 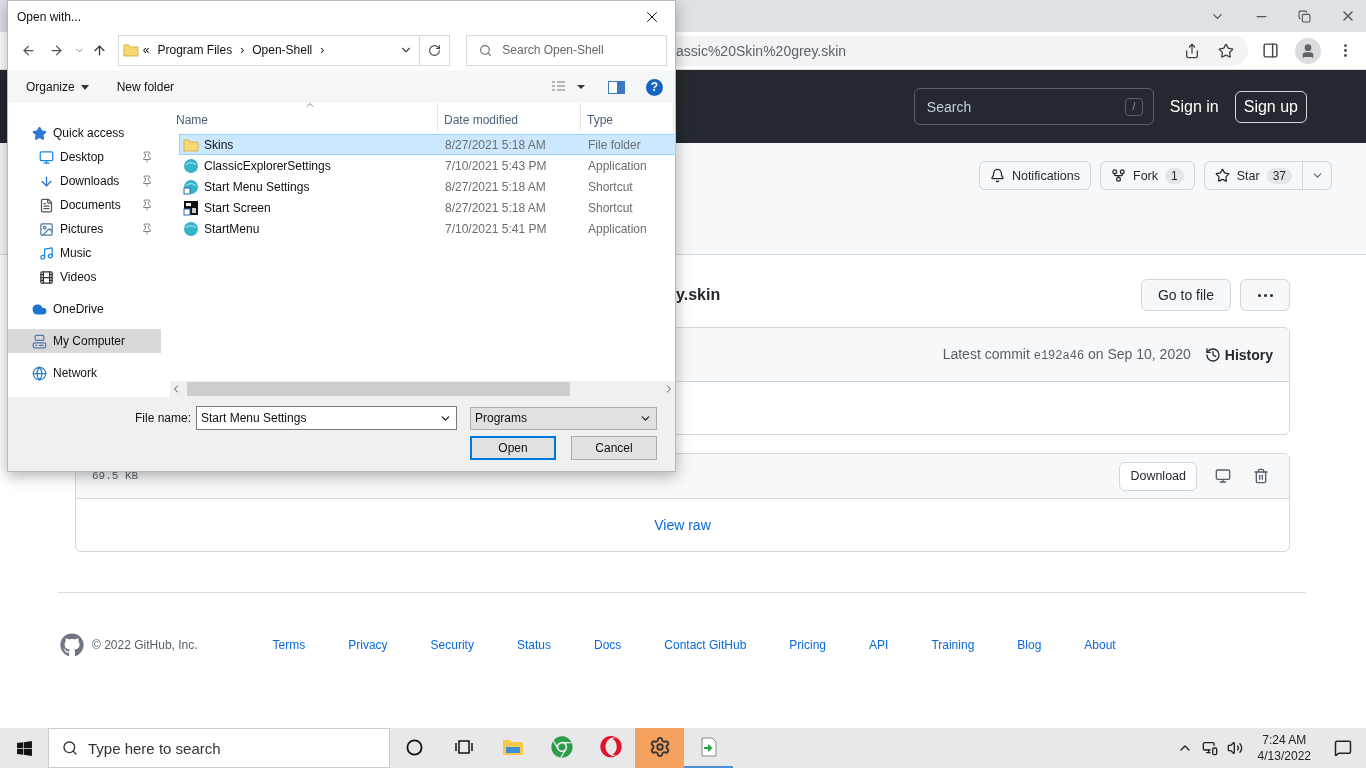 What do you see at coordinates (682, 525) in the screenshot?
I see `view-raw-link: View raw` at bounding box center [682, 525].